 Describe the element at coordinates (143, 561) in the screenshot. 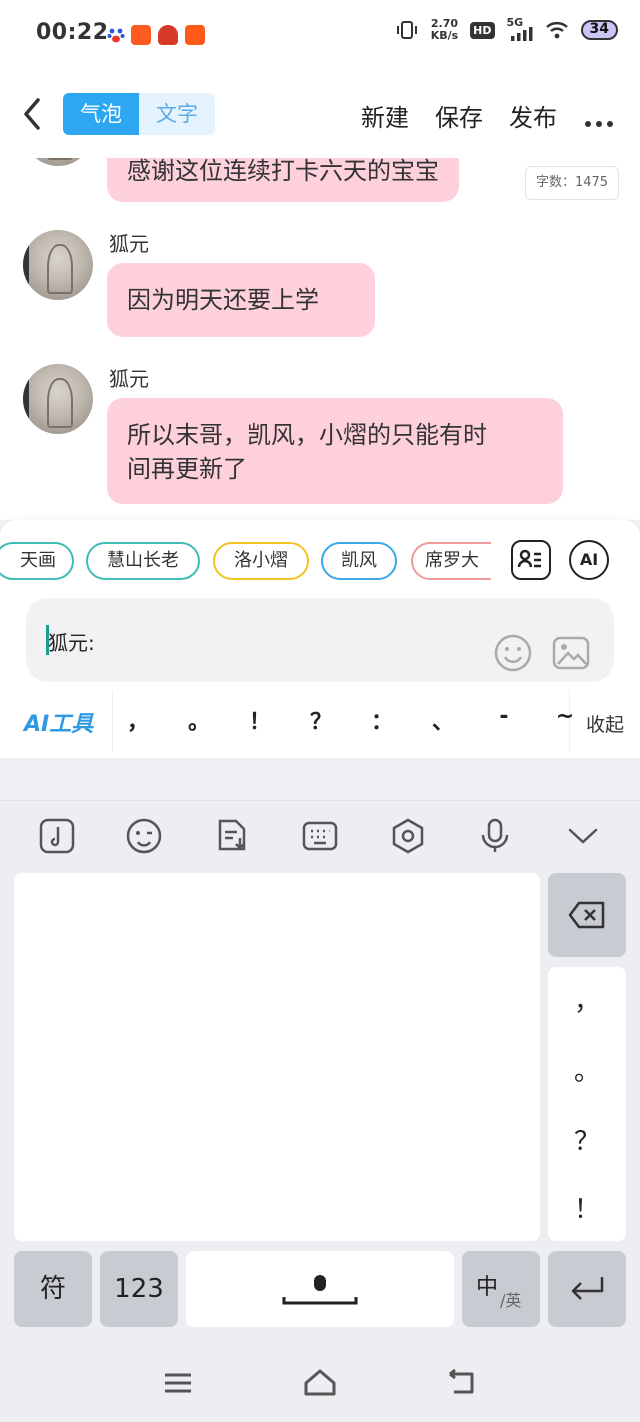

I see `character-chip: 慧山长老` at that location.